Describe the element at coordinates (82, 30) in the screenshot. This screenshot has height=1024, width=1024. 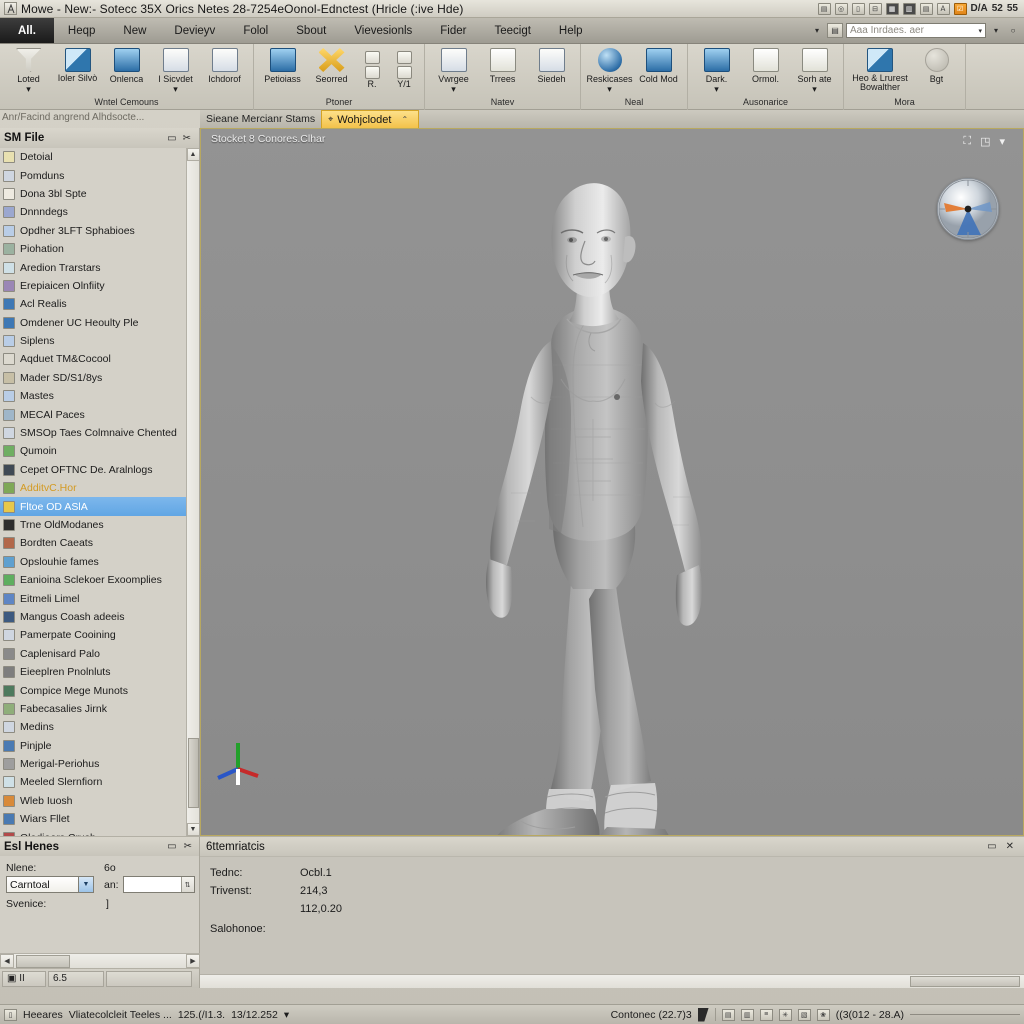
I see `tab-heqp: Heqp` at that location.